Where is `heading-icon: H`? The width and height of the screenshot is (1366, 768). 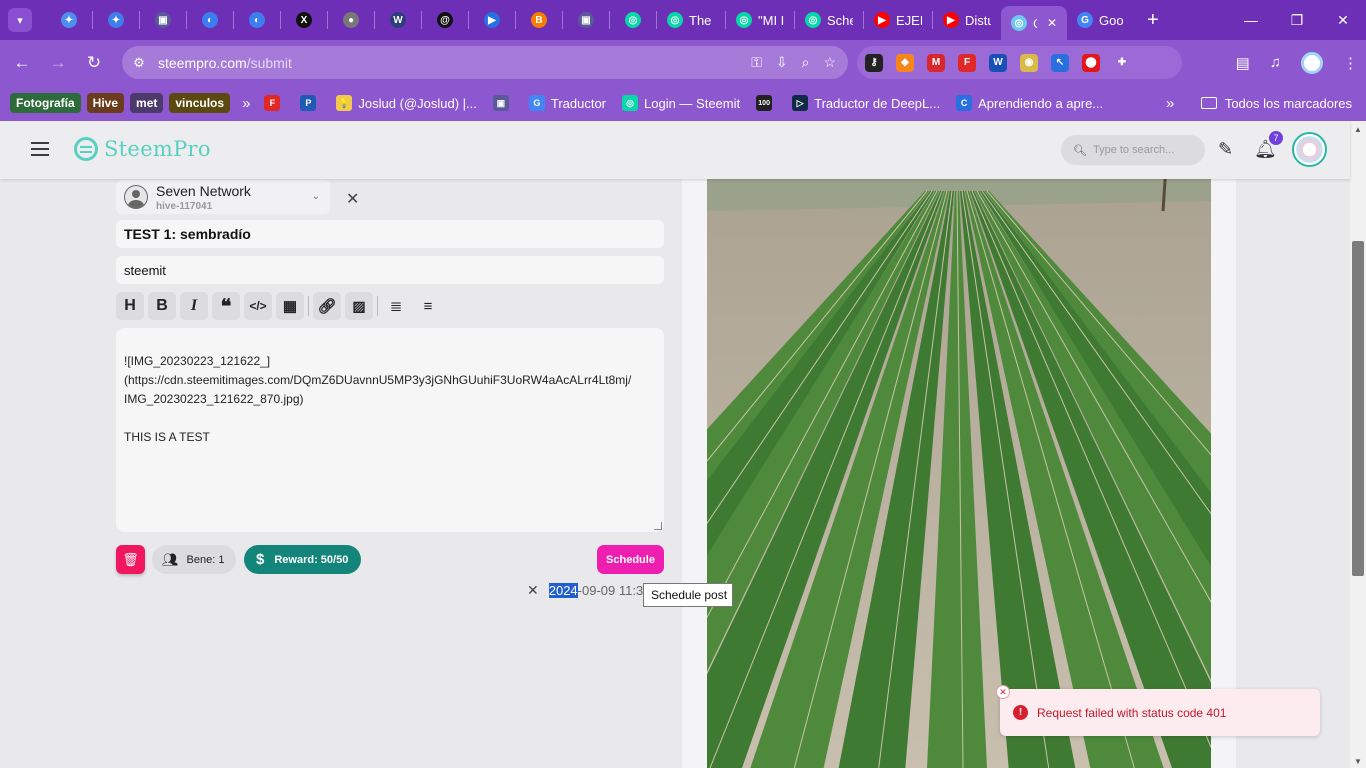
heading-icon: H is located at coordinates (130, 306).